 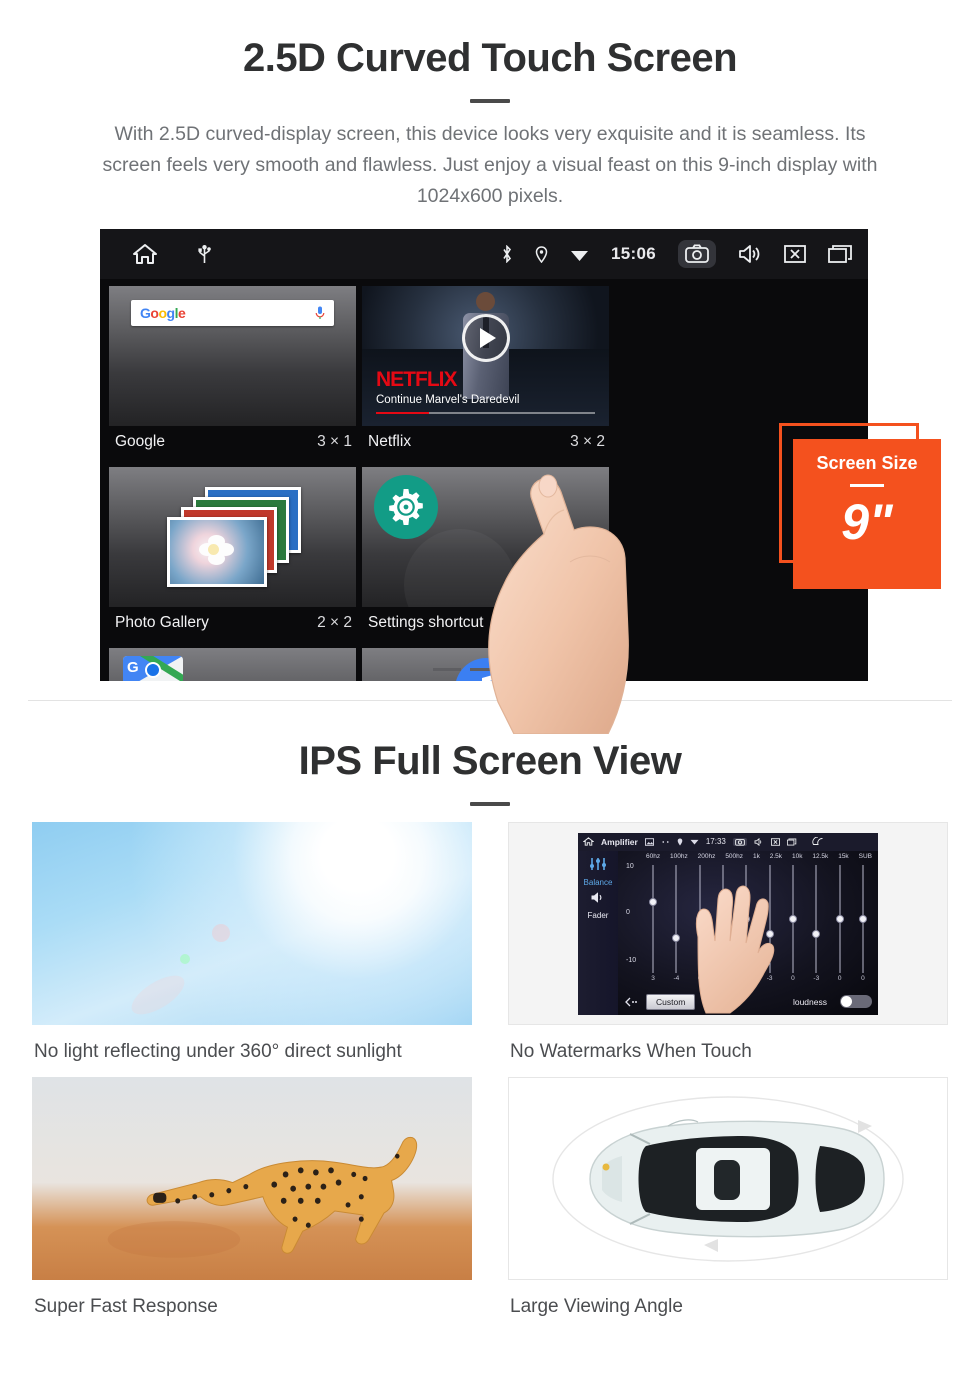 What do you see at coordinates (262, 1197) in the screenshot?
I see `cheetah-silhouette` at bounding box center [262, 1197].